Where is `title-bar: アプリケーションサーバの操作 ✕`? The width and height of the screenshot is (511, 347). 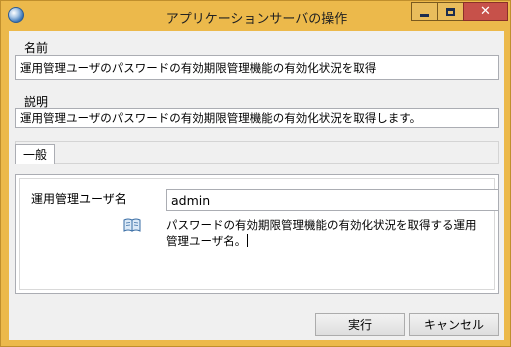
title-bar: アプリケーションサーバの操作 ✕ is located at coordinates (256, 16).